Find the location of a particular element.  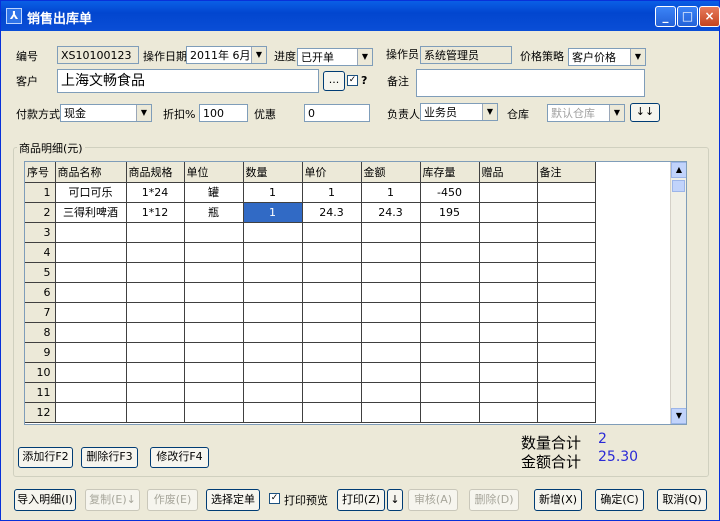

table-row: 11 is located at coordinates (310, 392).